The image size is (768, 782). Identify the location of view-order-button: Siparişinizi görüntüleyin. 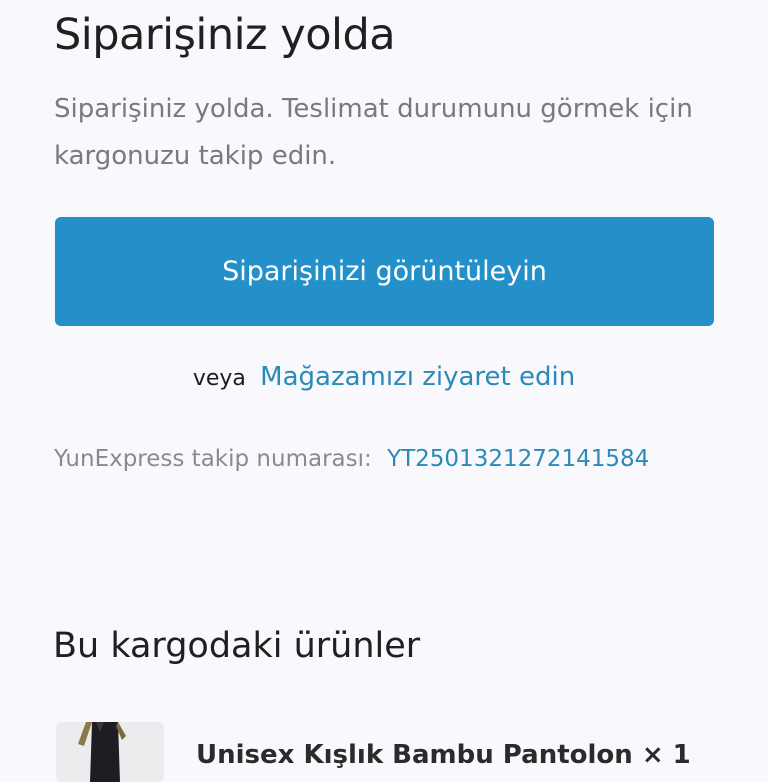
(384, 271).